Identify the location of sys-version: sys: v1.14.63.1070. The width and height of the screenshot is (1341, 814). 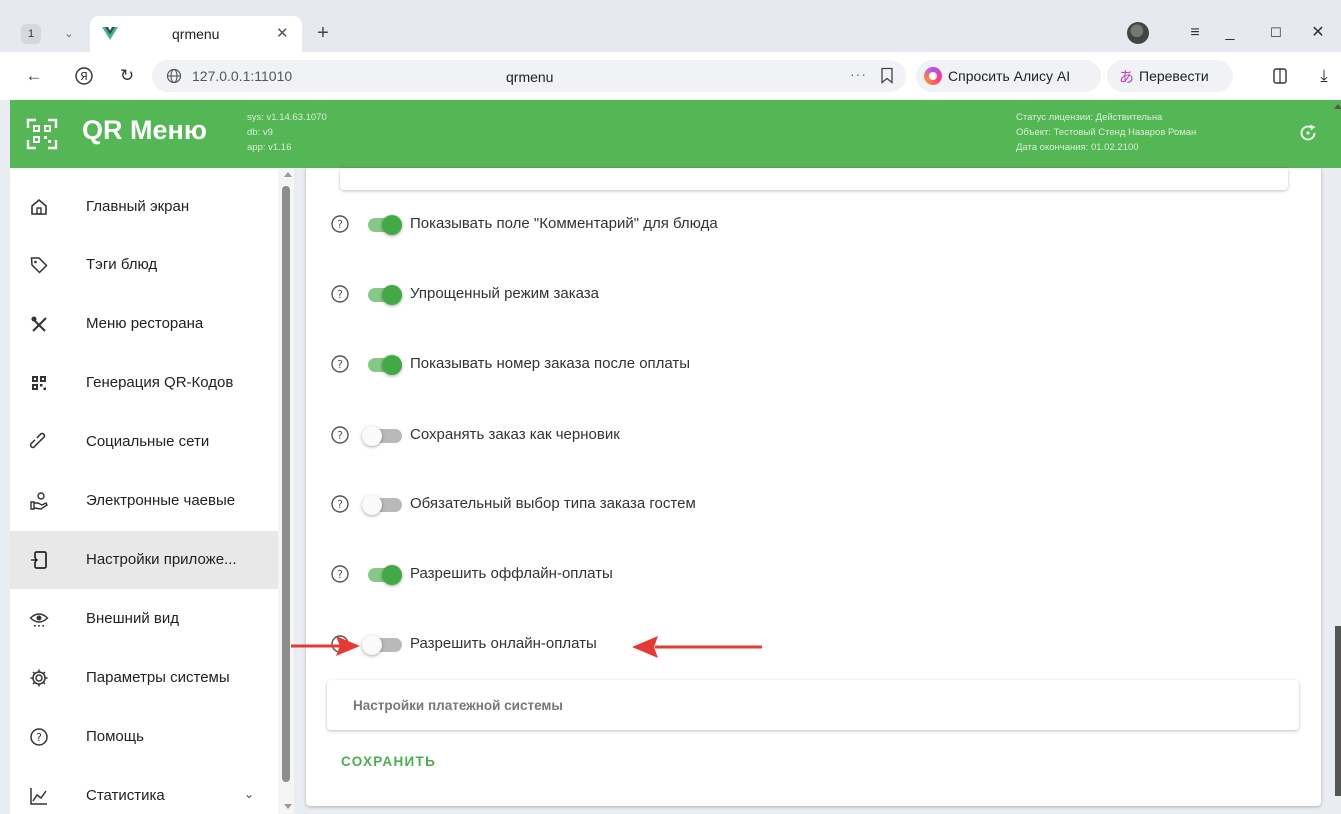
(287, 117).